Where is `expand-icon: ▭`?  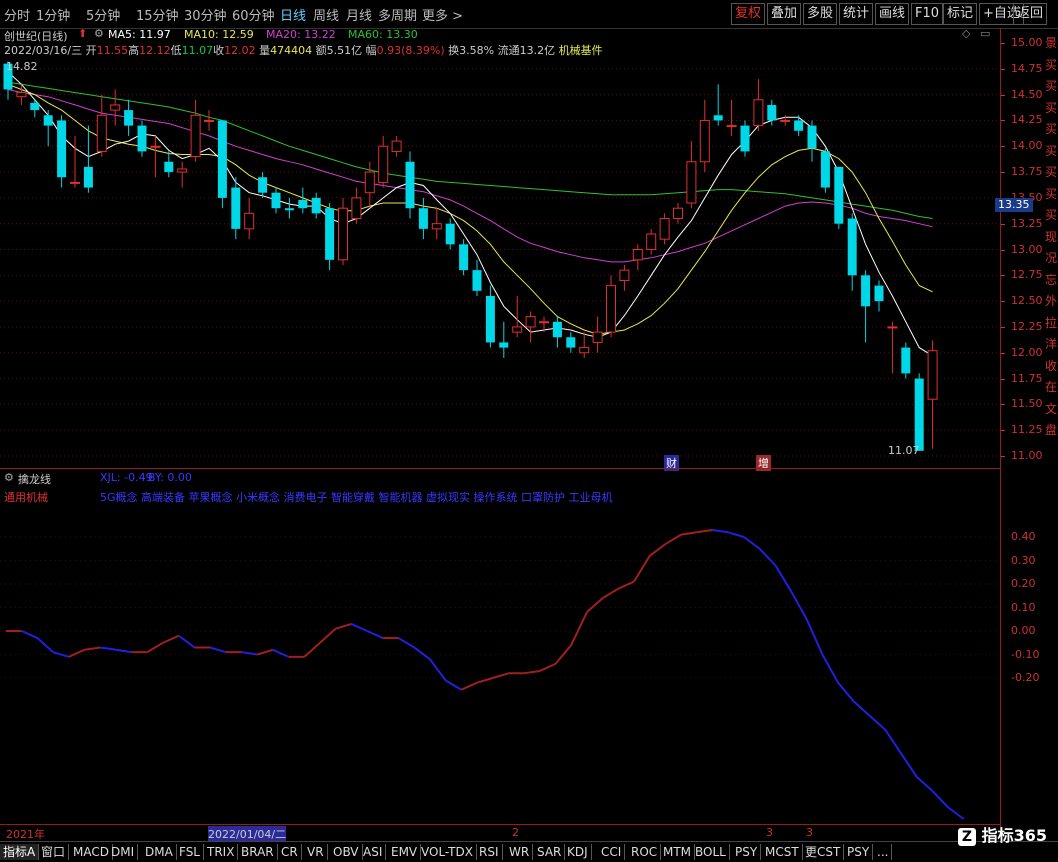 expand-icon: ▭ is located at coordinates (985, 33).